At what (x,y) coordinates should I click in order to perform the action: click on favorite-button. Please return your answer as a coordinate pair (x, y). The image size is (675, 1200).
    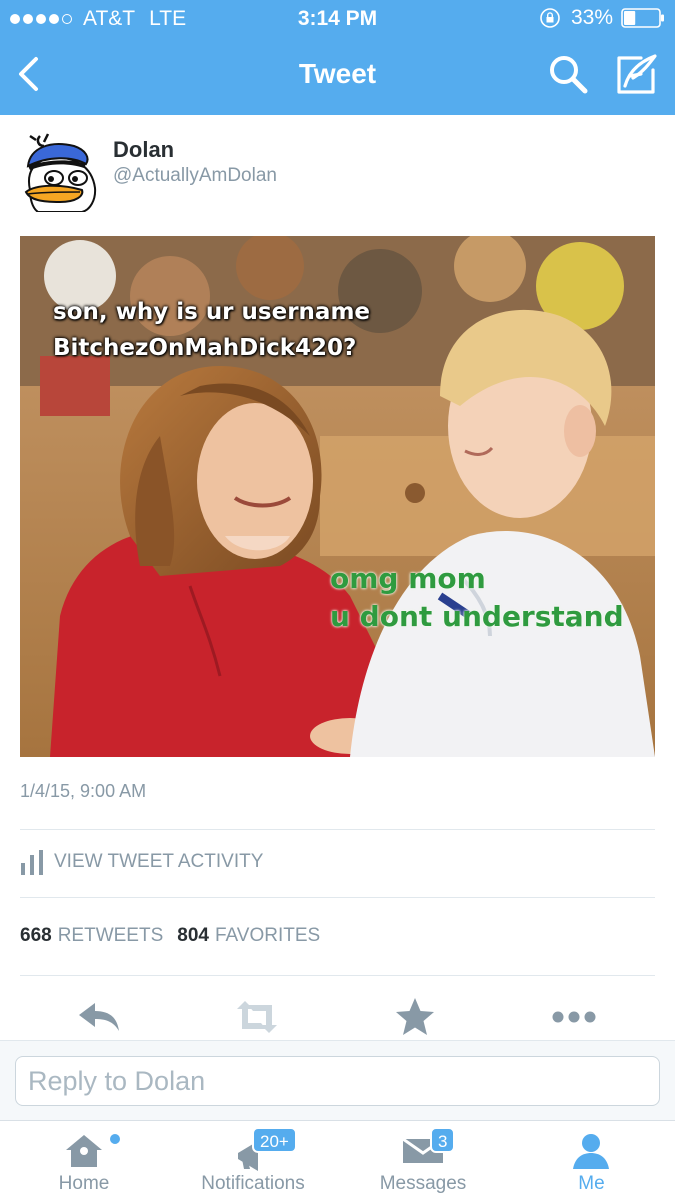
    Looking at the image, I should click on (415, 1017).